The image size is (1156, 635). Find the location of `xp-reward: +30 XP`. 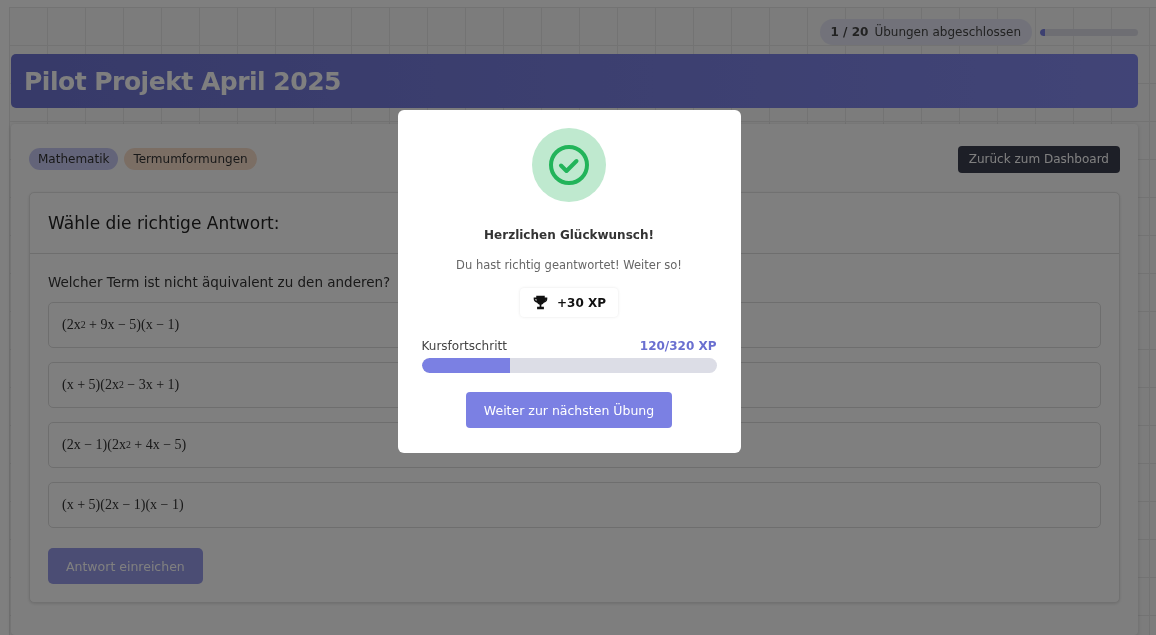

xp-reward: +30 XP is located at coordinates (581, 302).